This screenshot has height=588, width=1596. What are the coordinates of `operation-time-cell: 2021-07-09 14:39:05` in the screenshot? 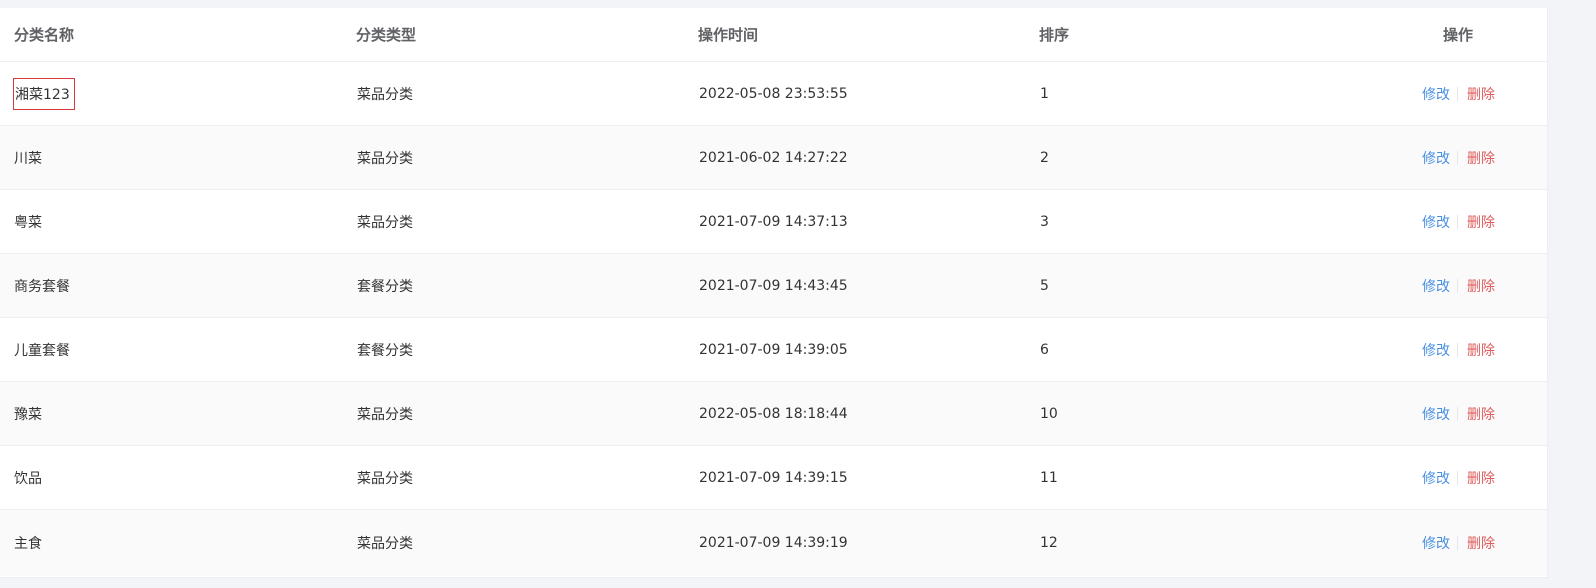 It's located at (773, 349).